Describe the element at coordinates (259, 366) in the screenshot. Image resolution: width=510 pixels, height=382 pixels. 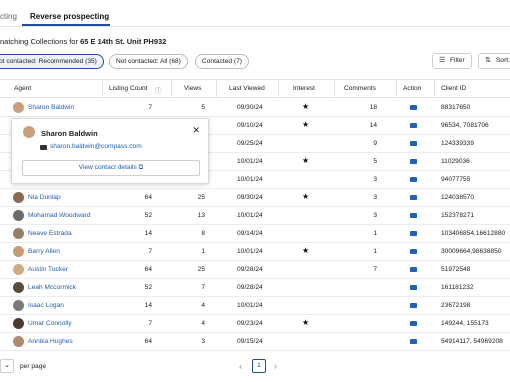
I see `page-button-current: 1` at that location.